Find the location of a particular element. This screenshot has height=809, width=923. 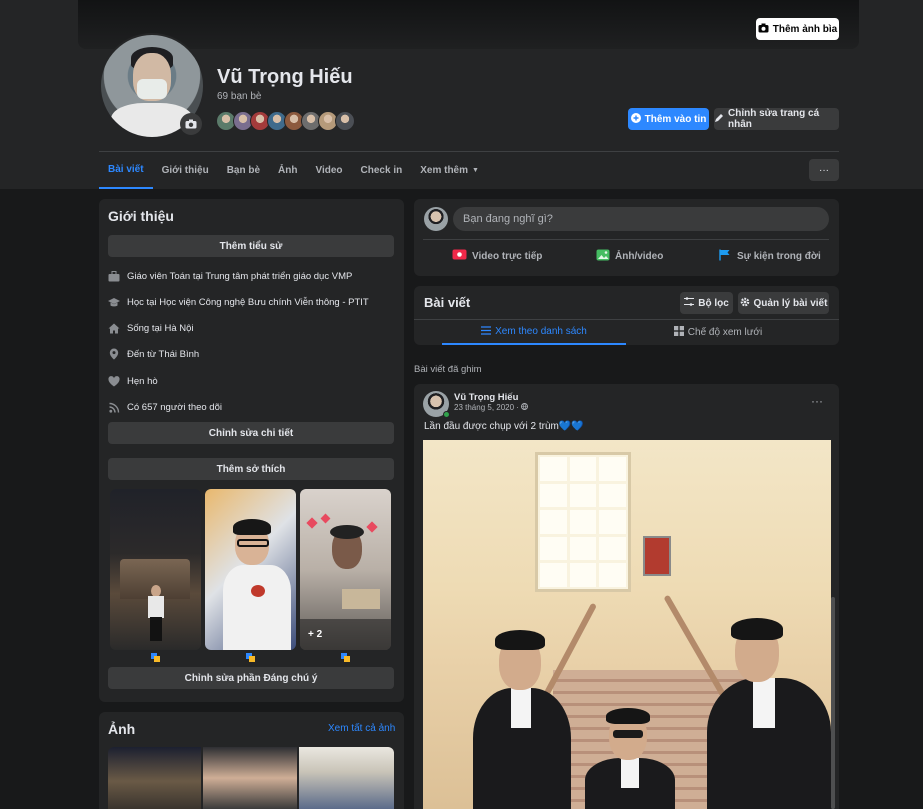

add-cover-photo-button: Thêm ảnh bìa is located at coordinates (797, 29).